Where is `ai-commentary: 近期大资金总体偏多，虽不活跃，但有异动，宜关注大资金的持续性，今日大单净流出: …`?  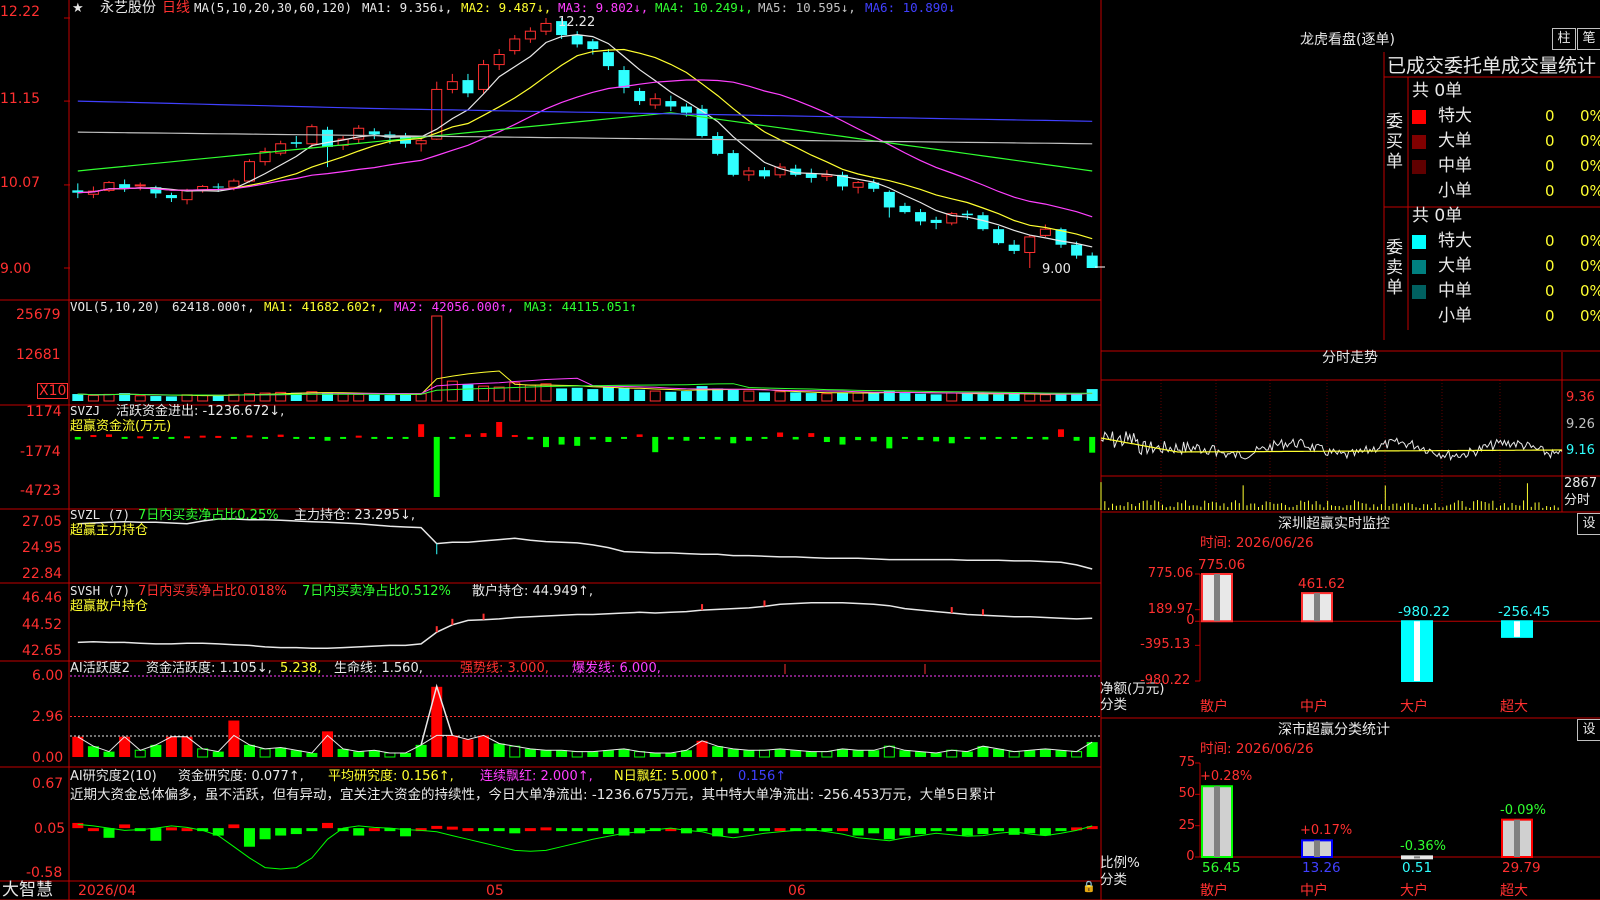 ai-commentary: 近期大资金总体偏多，虽不活跃，但有异动，宜关注大资金的持续性，今日大单净流出: … is located at coordinates (533, 795).